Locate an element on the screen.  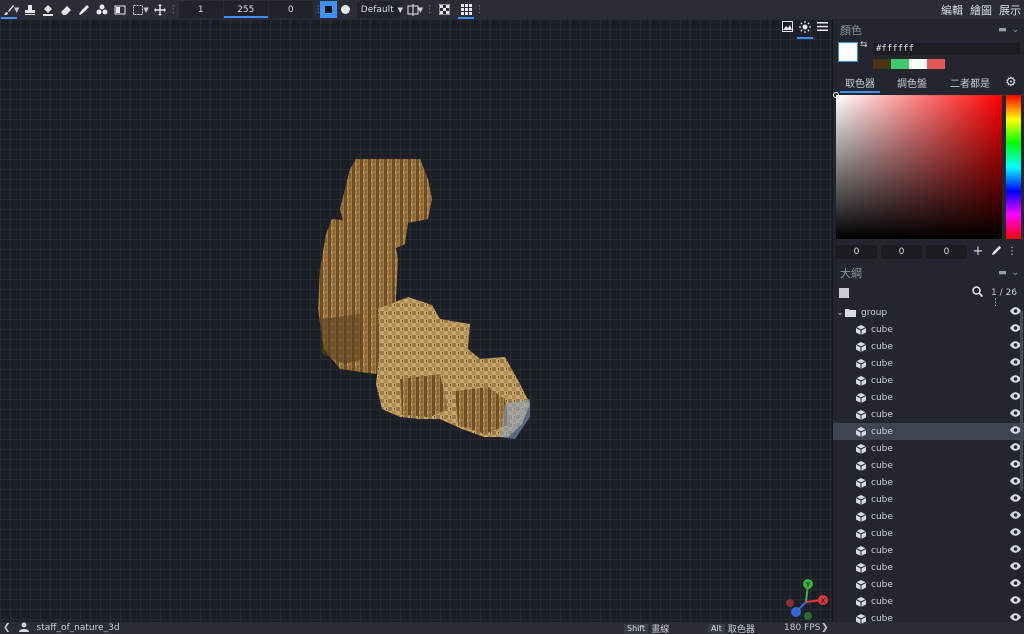
eyedropper-icon is located at coordinates (996, 252).